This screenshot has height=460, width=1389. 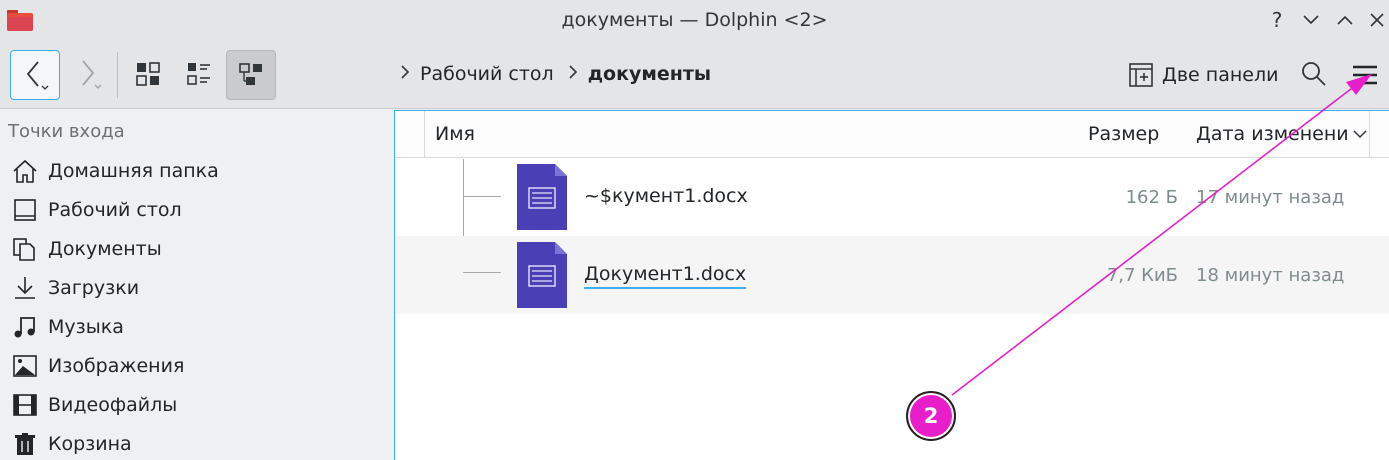 What do you see at coordinates (25, 210) in the screenshot?
I see `desktop-icon` at bounding box center [25, 210].